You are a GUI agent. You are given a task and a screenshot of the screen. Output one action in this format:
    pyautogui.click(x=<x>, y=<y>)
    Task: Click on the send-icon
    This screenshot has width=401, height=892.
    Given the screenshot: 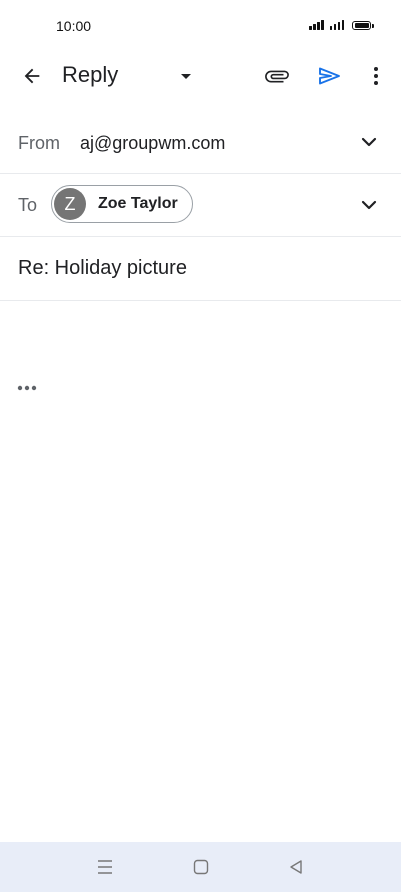 What is the action you would take?
    pyautogui.click(x=329, y=76)
    